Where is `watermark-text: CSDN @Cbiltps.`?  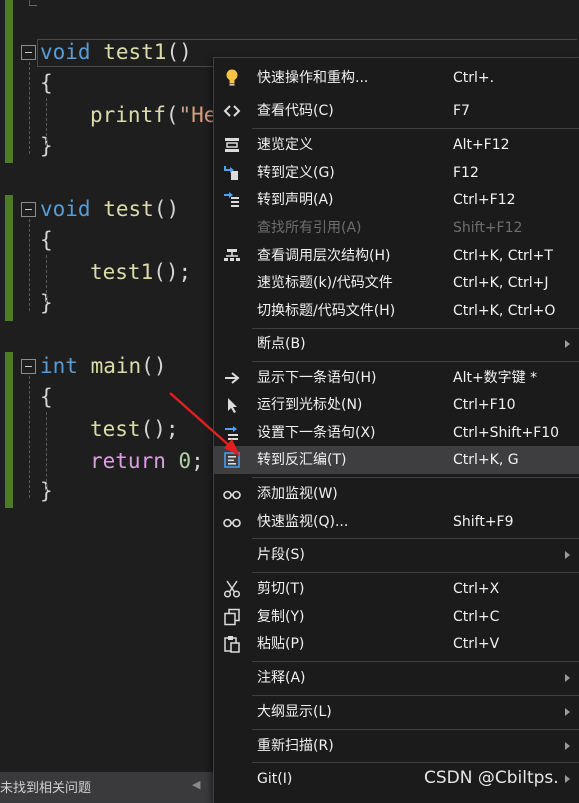
watermark-text: CSDN @Cbiltps. is located at coordinates (491, 778).